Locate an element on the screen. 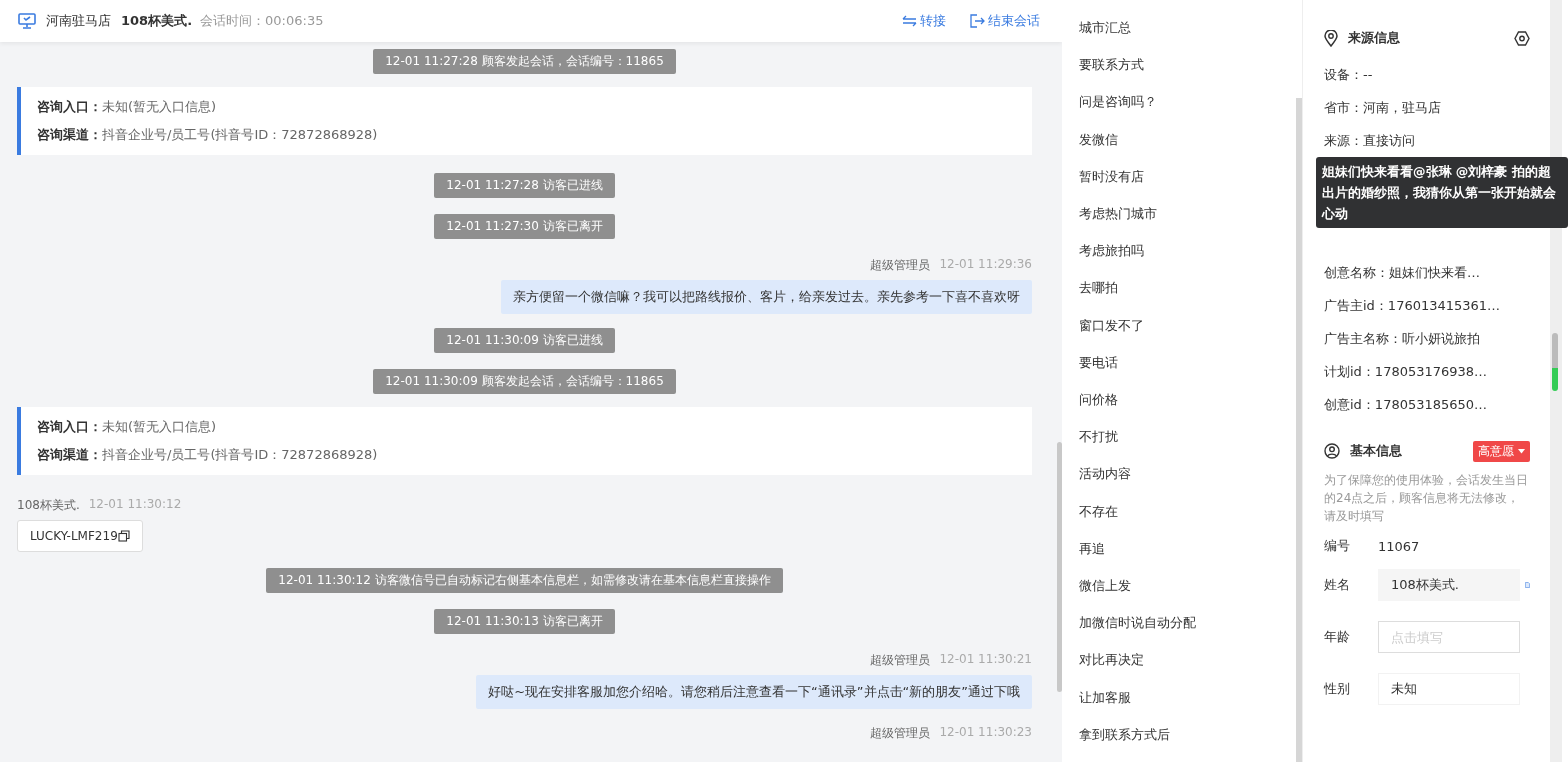 The height and width of the screenshot is (762, 1568). source-field: 广告主名称：听小妍说旅拍 is located at coordinates (1427, 338).